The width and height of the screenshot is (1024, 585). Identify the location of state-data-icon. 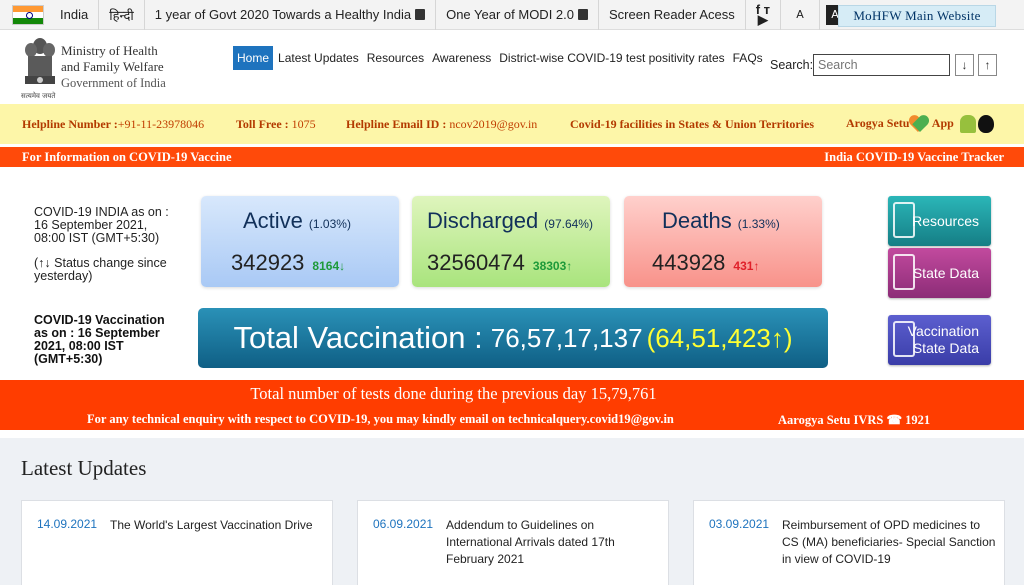
(904, 272).